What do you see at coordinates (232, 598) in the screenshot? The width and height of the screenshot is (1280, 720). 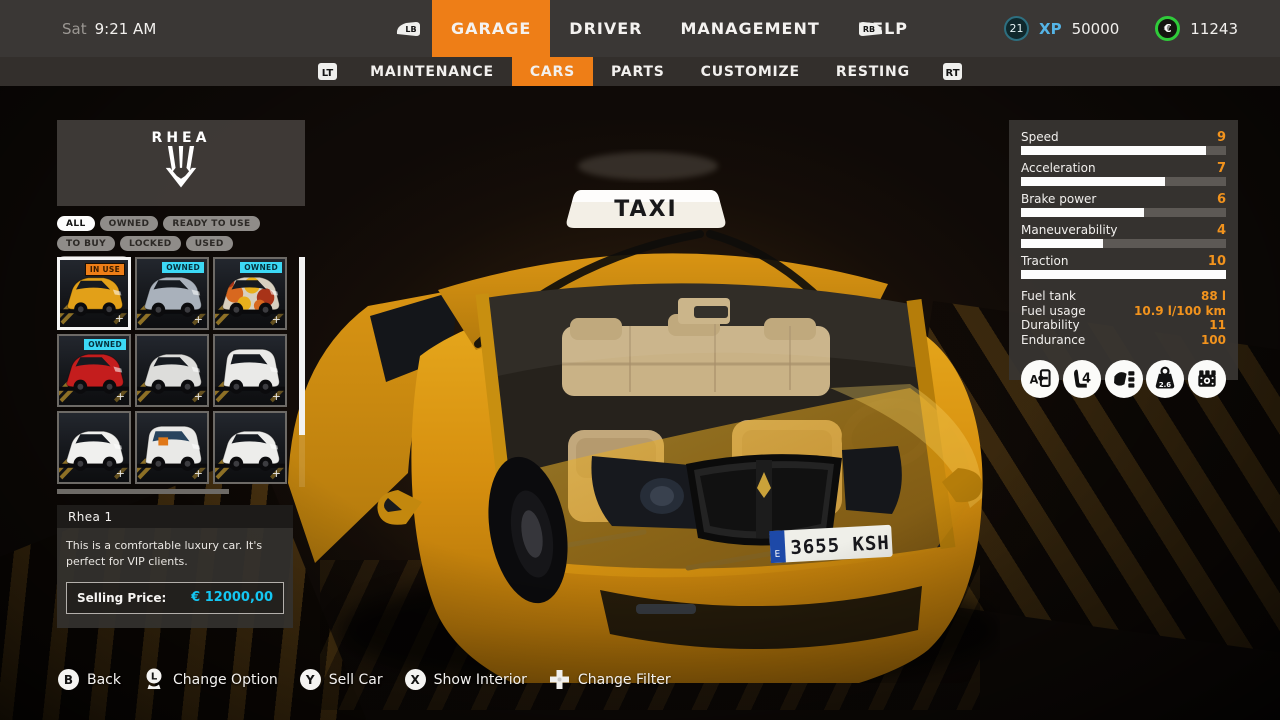 I see `selling-price-value: € 12000,00` at bounding box center [232, 598].